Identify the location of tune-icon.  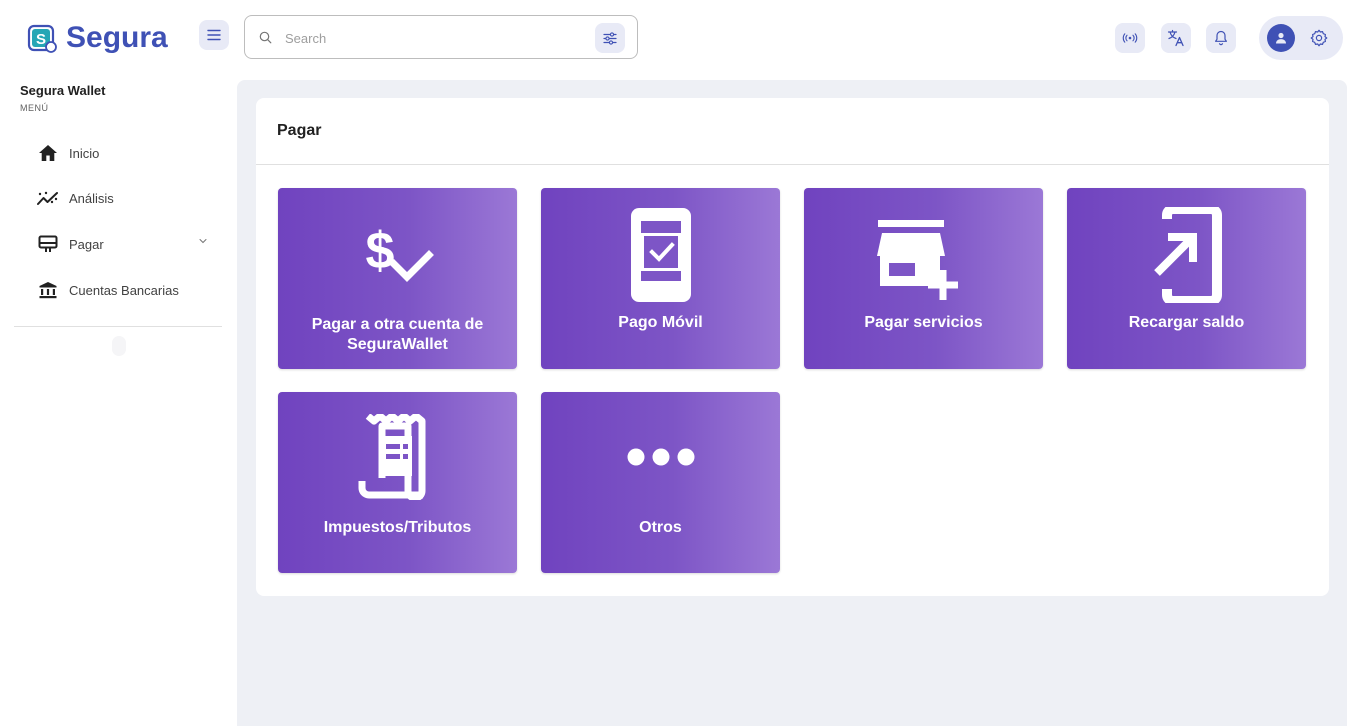
(610, 38).